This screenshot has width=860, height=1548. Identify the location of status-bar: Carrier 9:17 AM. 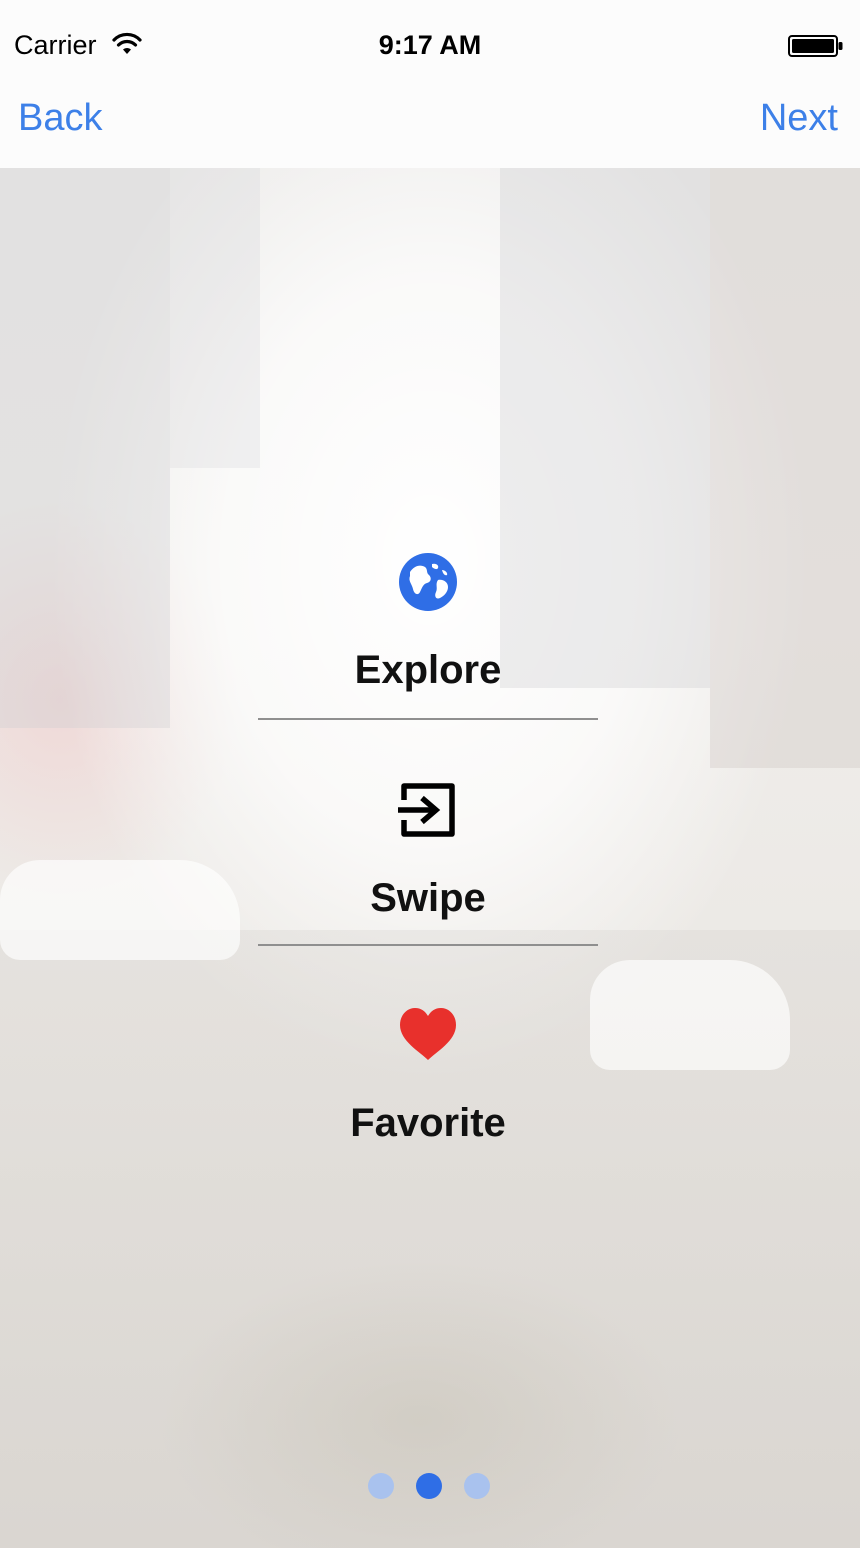
(430, 44).